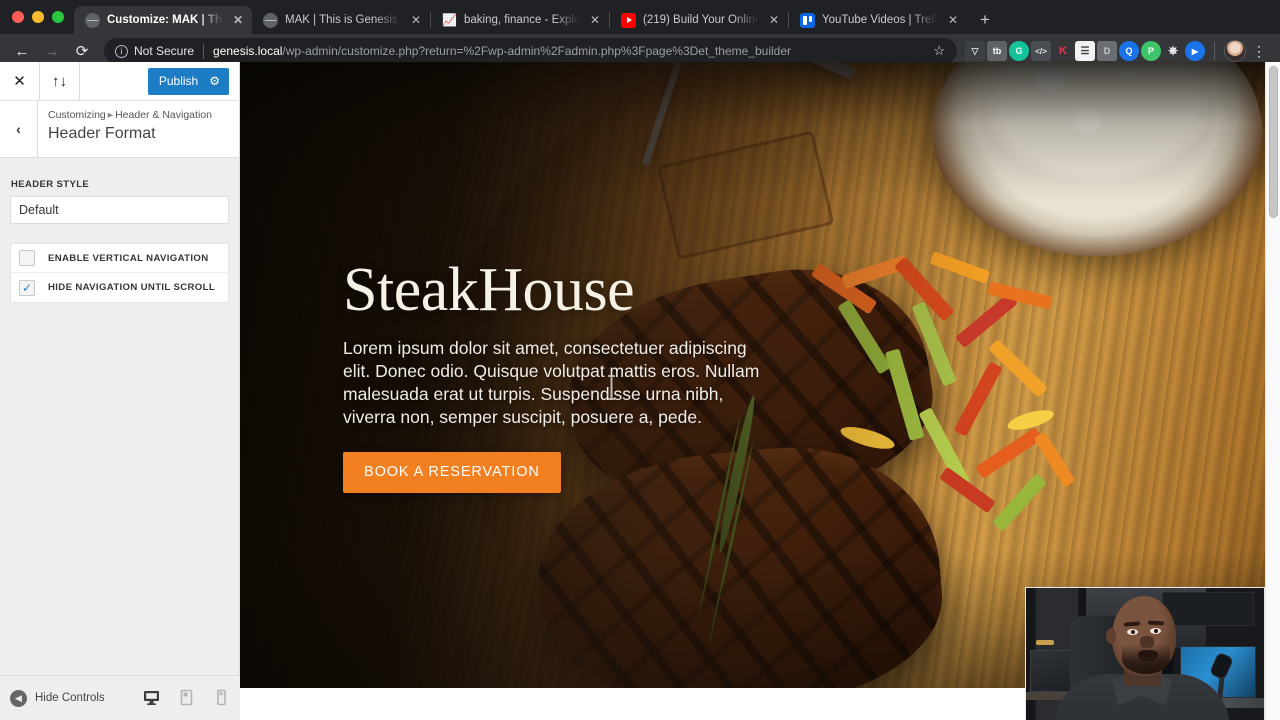 The image size is (1280, 720). Describe the element at coordinates (997, 51) in the screenshot. I see `lastpass-extension-icon: tb` at that location.